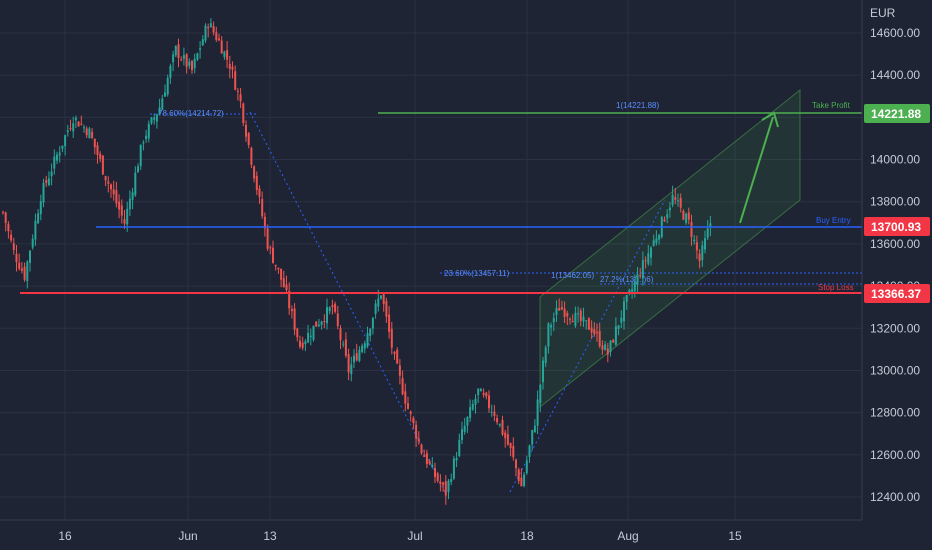 The image size is (932, 550). I want to click on y-tick-label: 14400.00, so click(895, 75).